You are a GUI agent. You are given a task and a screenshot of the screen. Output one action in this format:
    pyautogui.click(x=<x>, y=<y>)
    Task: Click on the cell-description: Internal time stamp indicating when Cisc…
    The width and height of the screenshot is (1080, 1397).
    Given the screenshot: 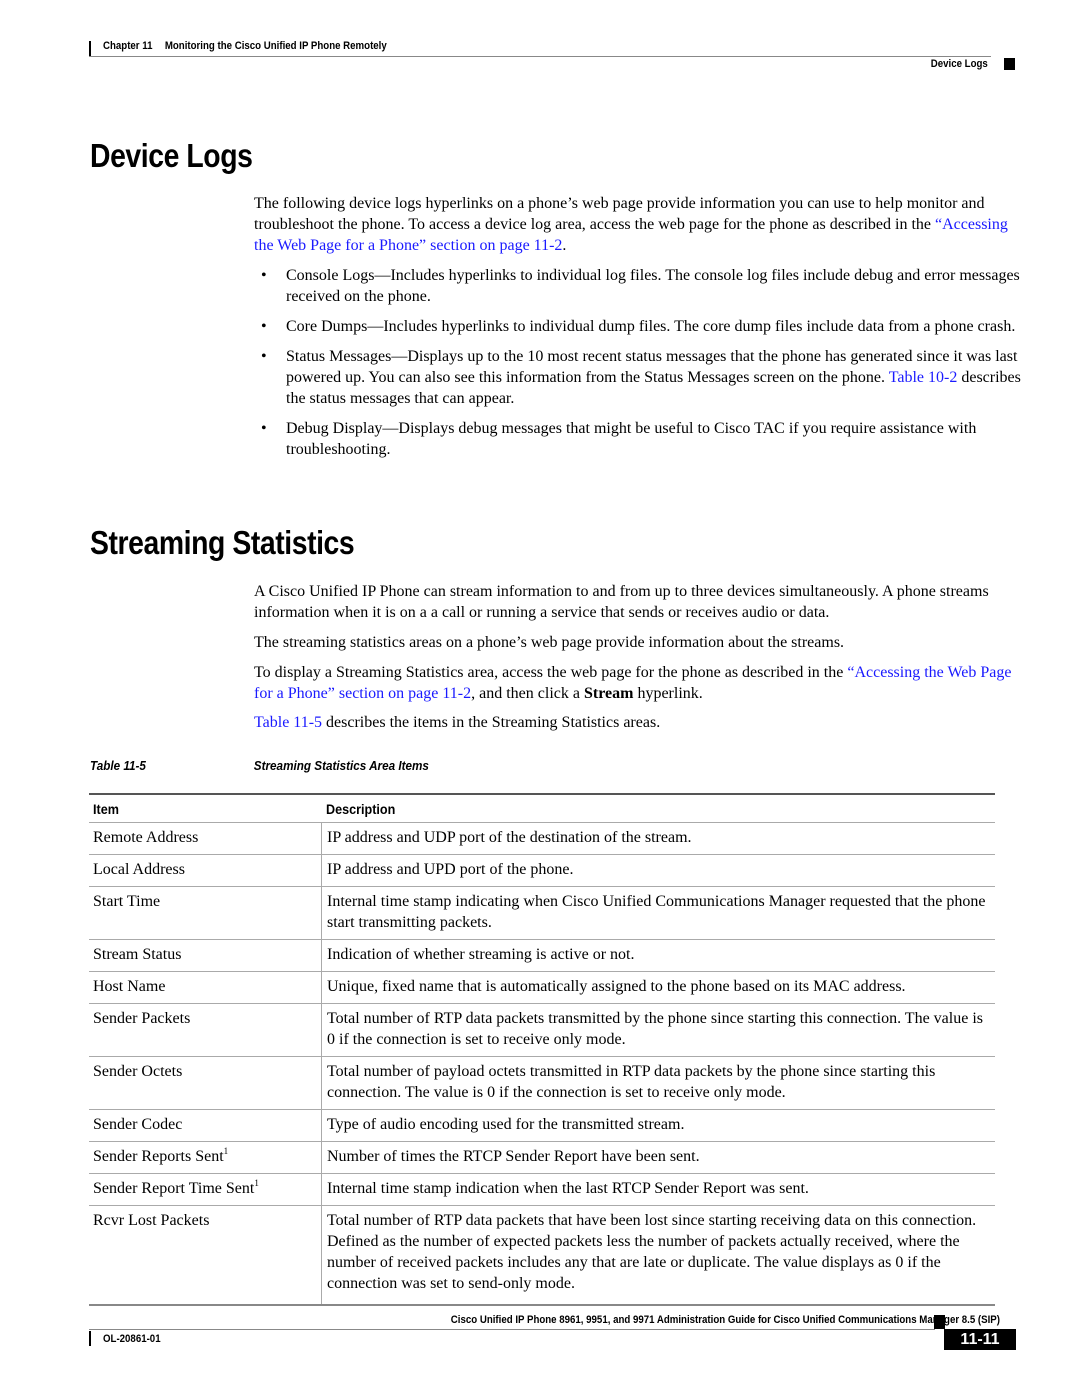 What is the action you would take?
    pyautogui.click(x=658, y=913)
    